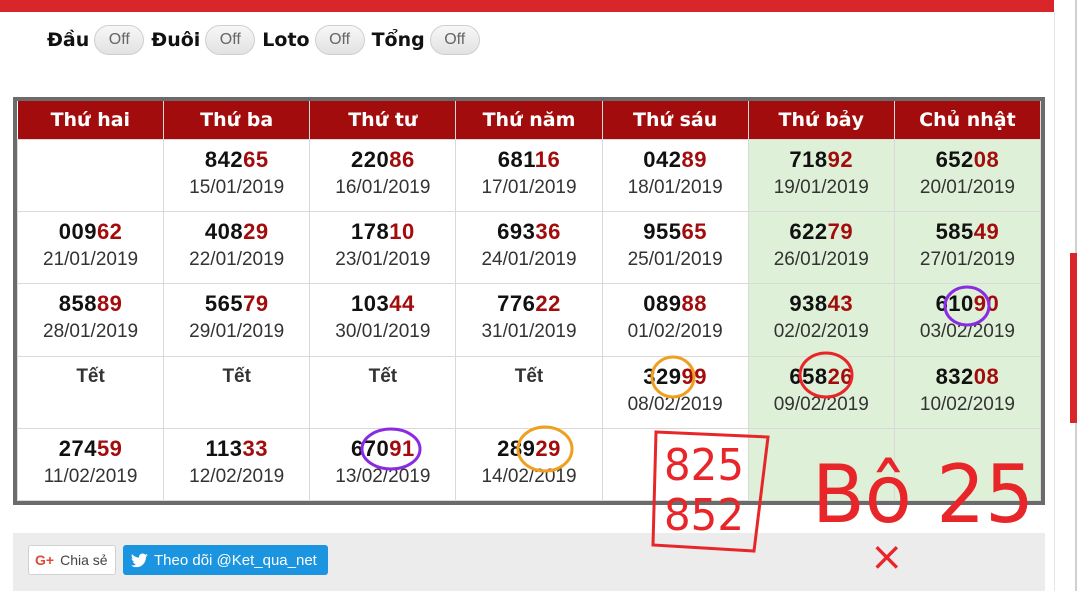 Image resolution: width=1077 pixels, height=591 pixels. What do you see at coordinates (821, 392) in the screenshot?
I see `calendar-cell: 65826 09/02/2019` at bounding box center [821, 392].